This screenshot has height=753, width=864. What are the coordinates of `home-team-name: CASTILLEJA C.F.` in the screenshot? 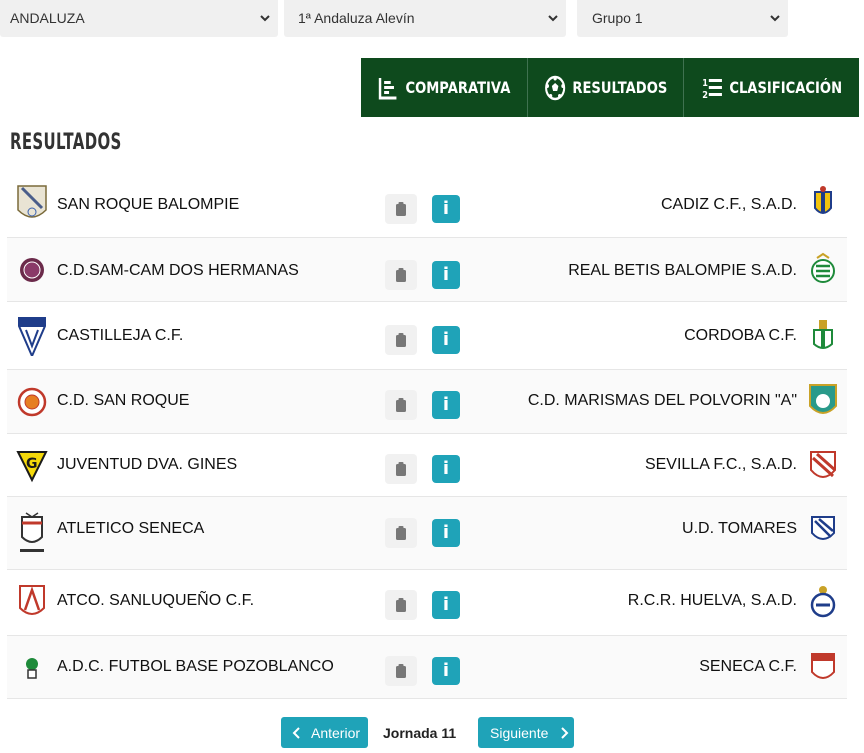 It's located at (120, 336).